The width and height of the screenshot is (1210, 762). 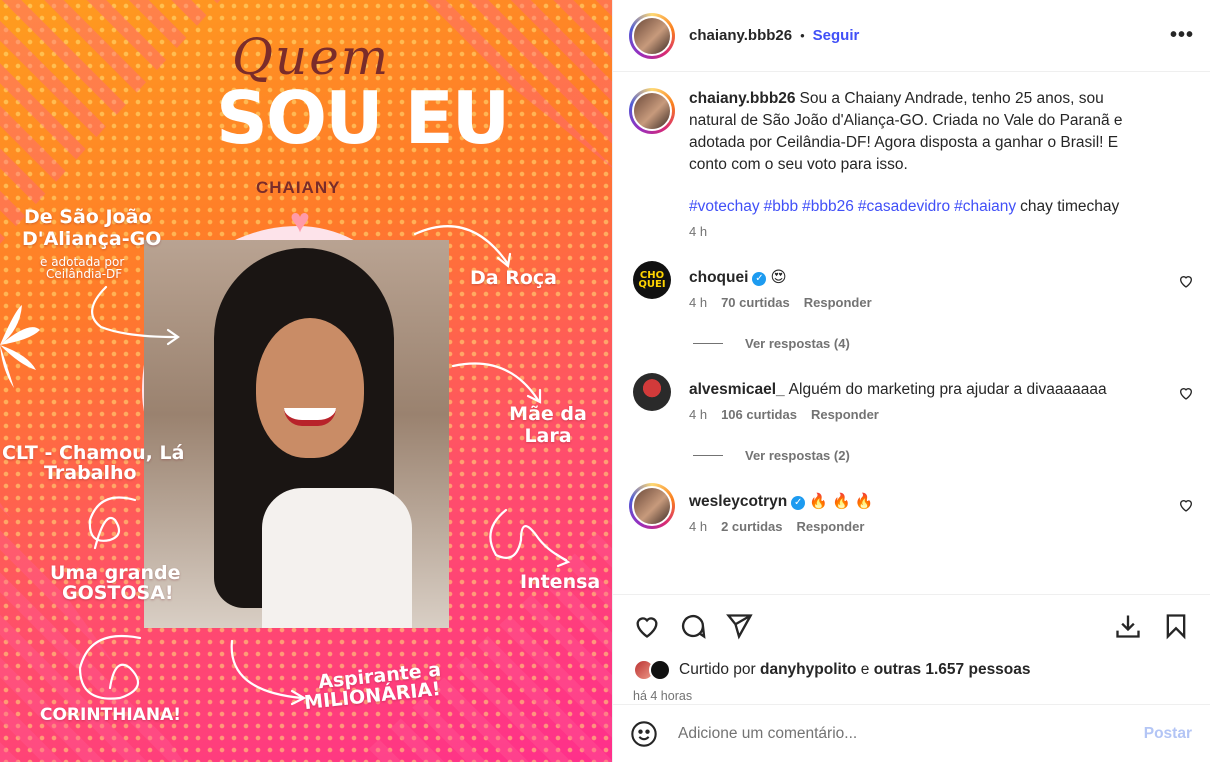 I want to click on story-ring, so click(x=652, y=35).